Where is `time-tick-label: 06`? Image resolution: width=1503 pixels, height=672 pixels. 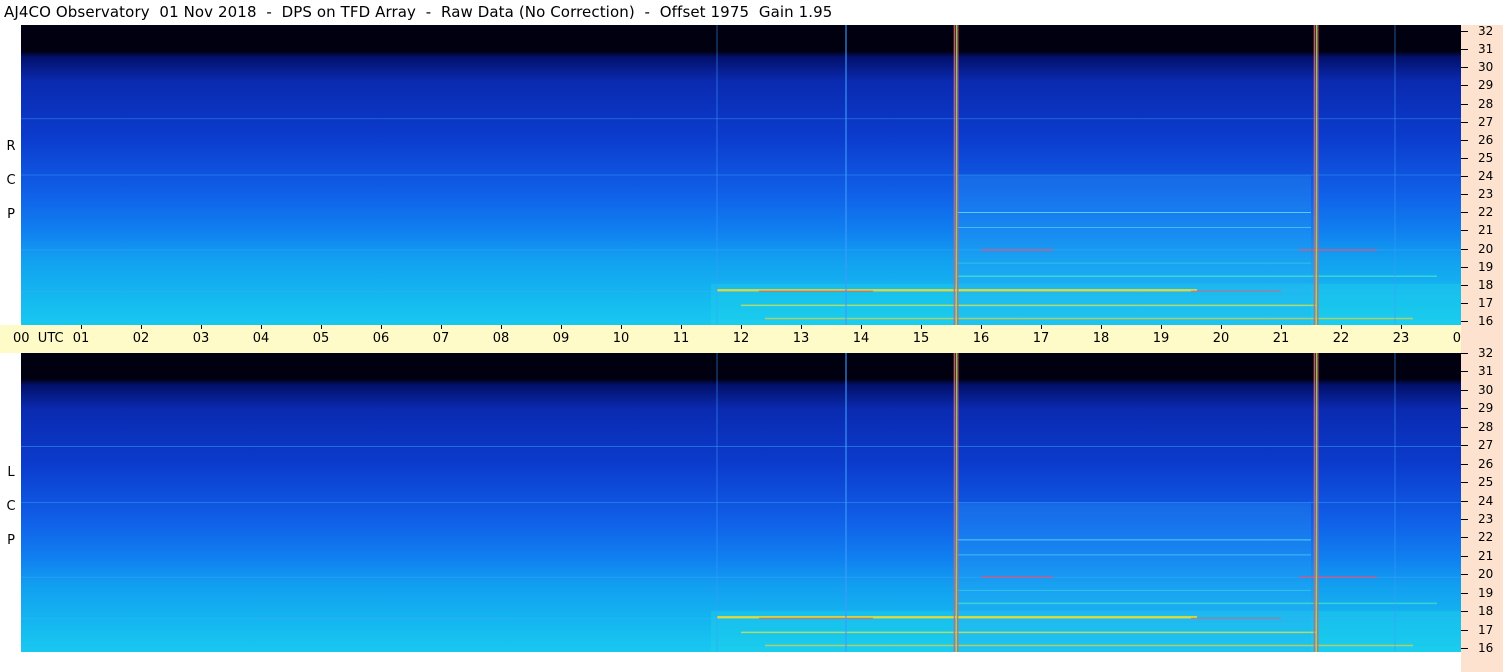
time-tick-label: 06 is located at coordinates (381, 338).